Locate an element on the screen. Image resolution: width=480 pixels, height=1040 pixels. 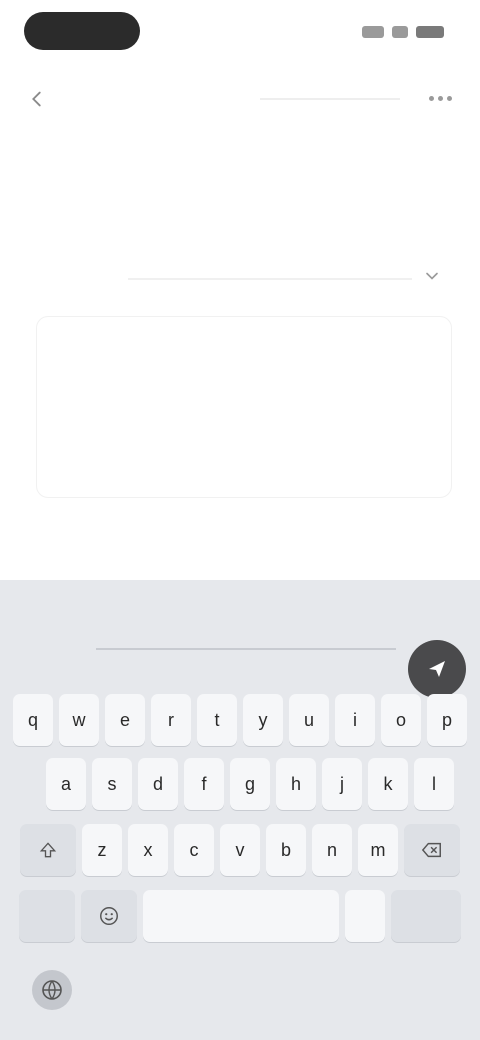
field-row is located at coordinates (243, 278).